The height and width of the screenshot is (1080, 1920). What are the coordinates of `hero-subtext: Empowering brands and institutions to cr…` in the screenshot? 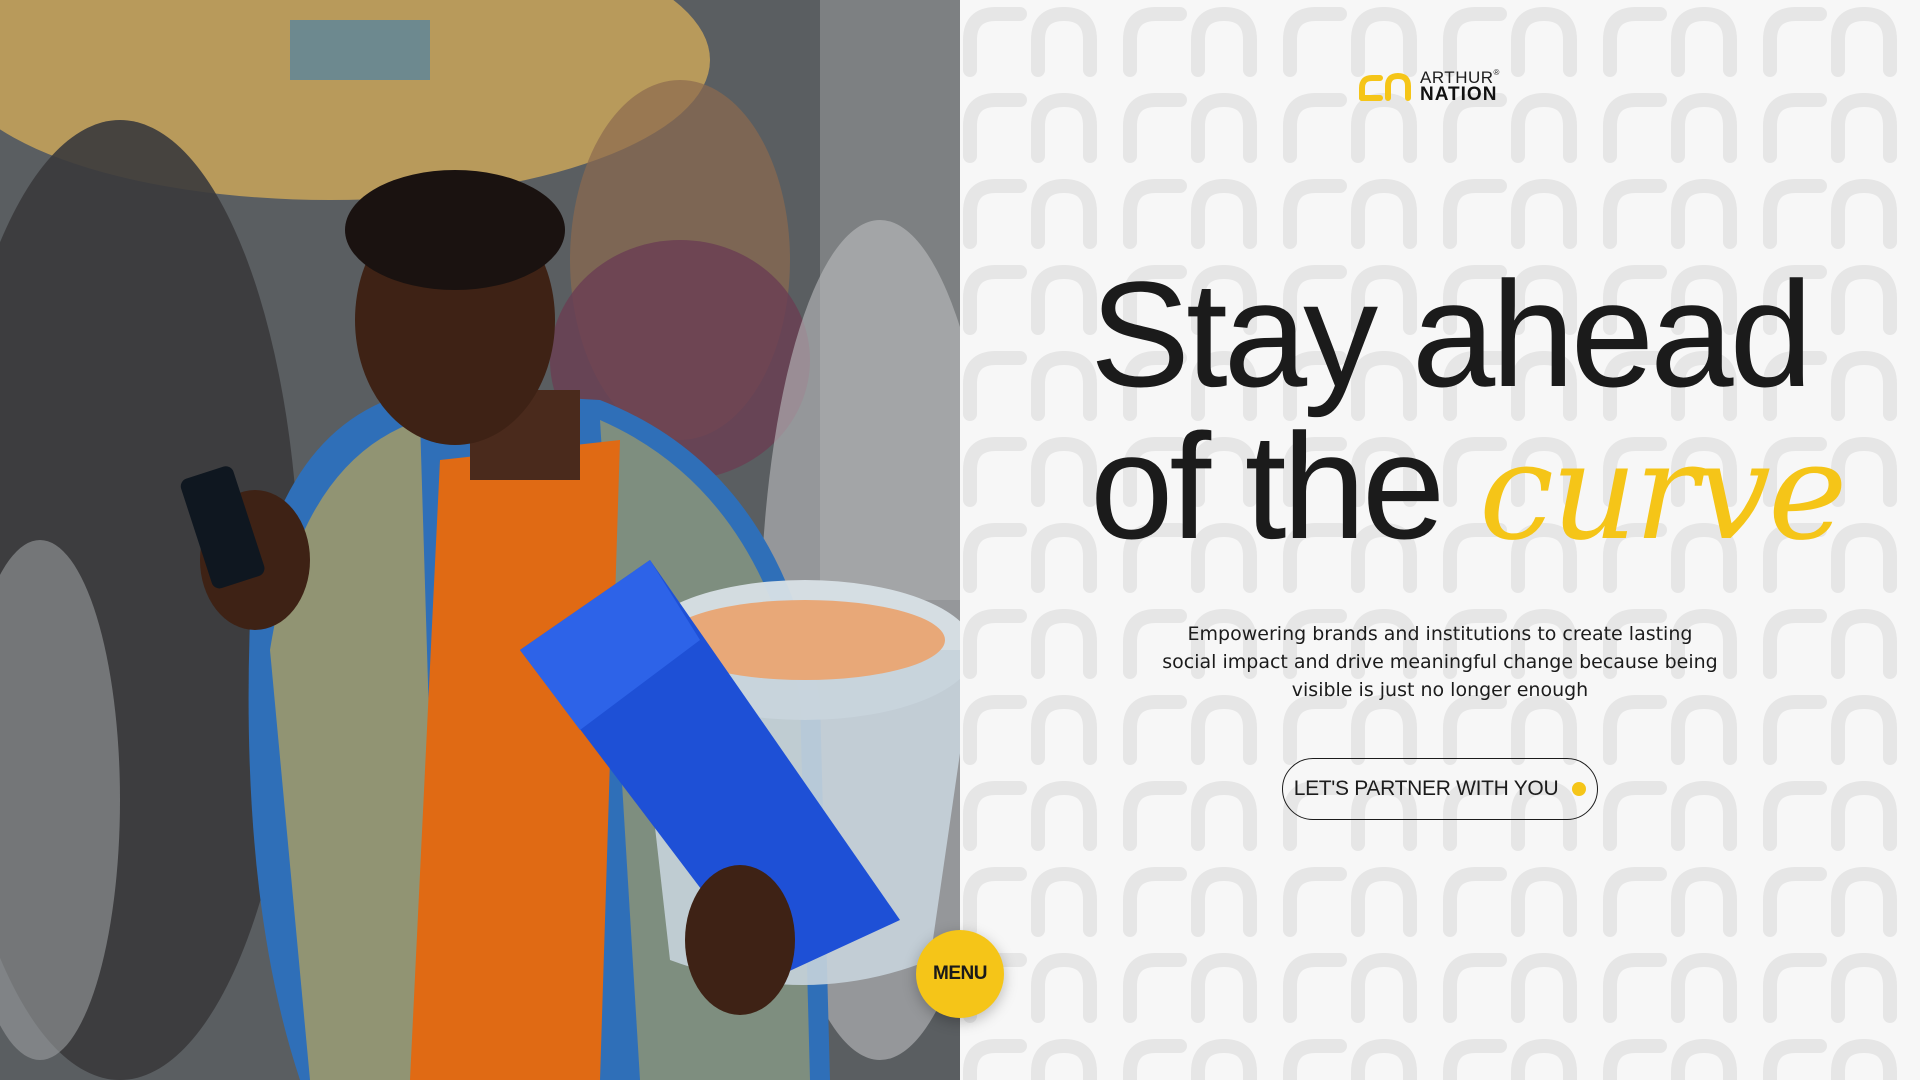 It's located at (1440, 662).